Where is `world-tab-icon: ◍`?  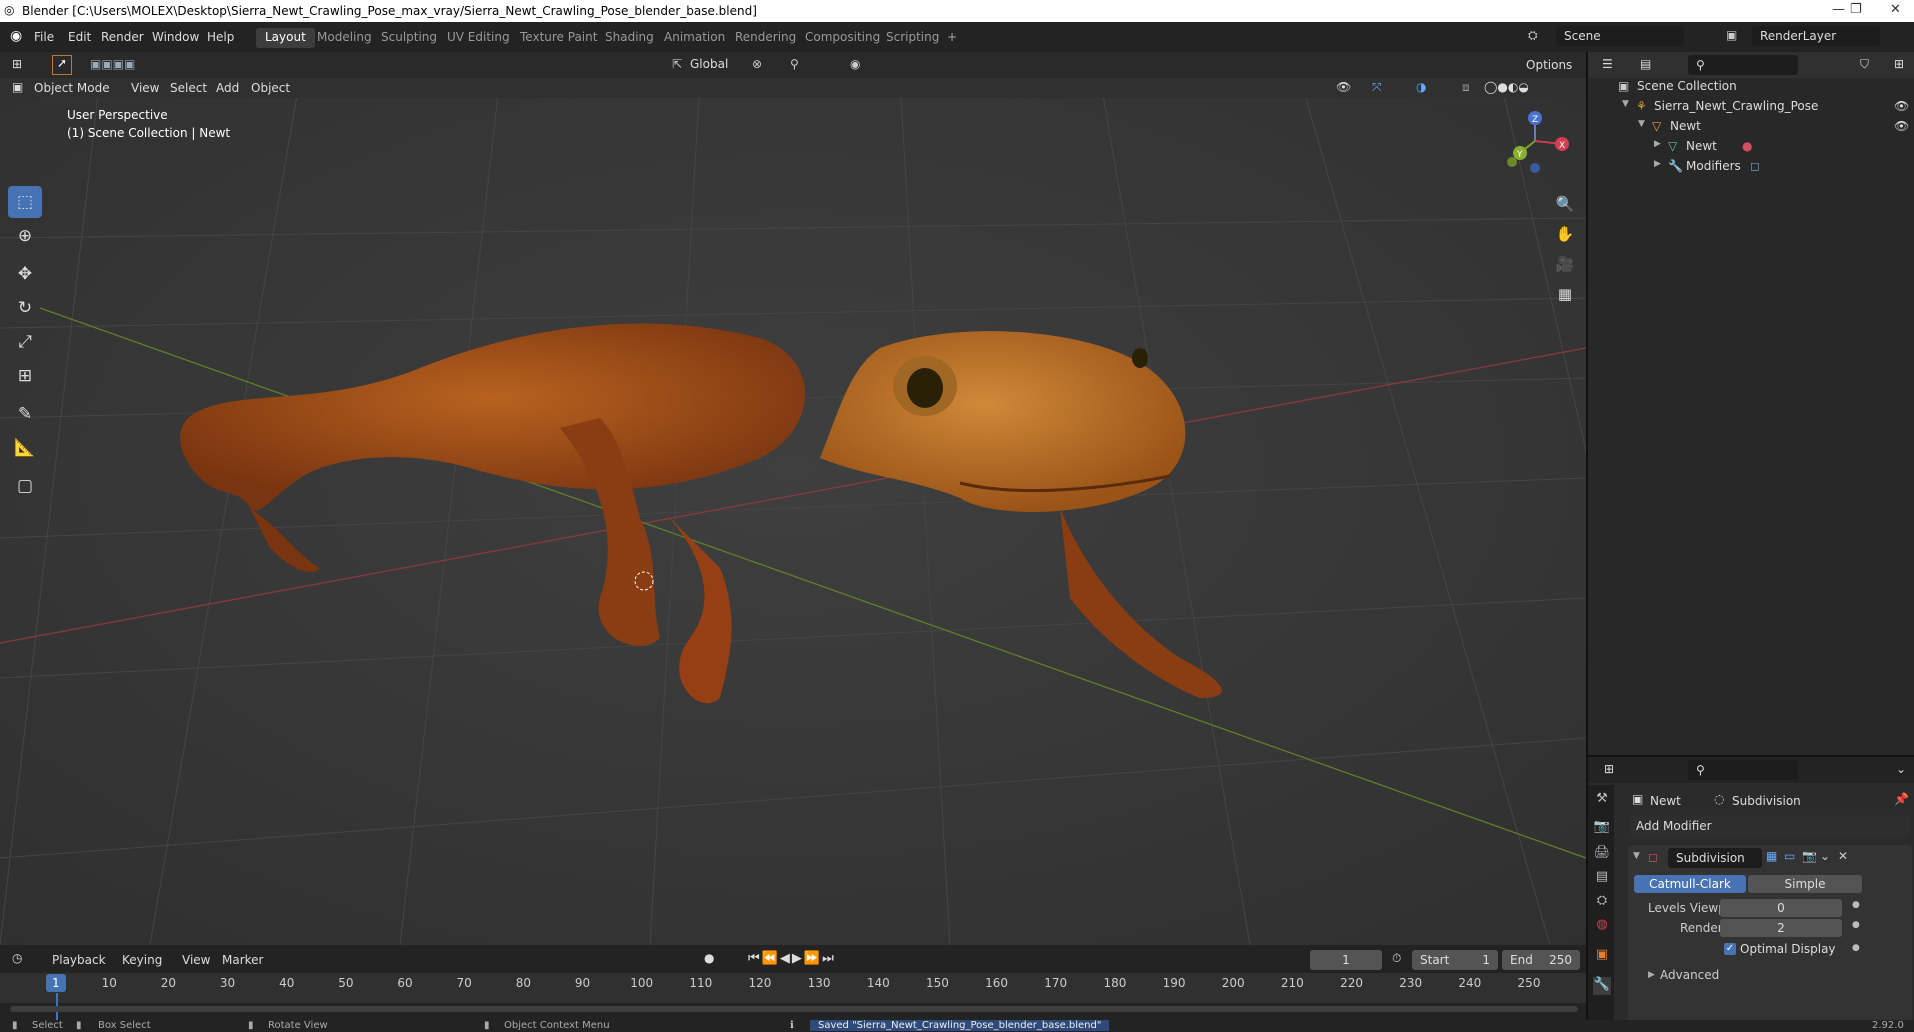
world-tab-icon: ◍ is located at coordinates (1602, 926).